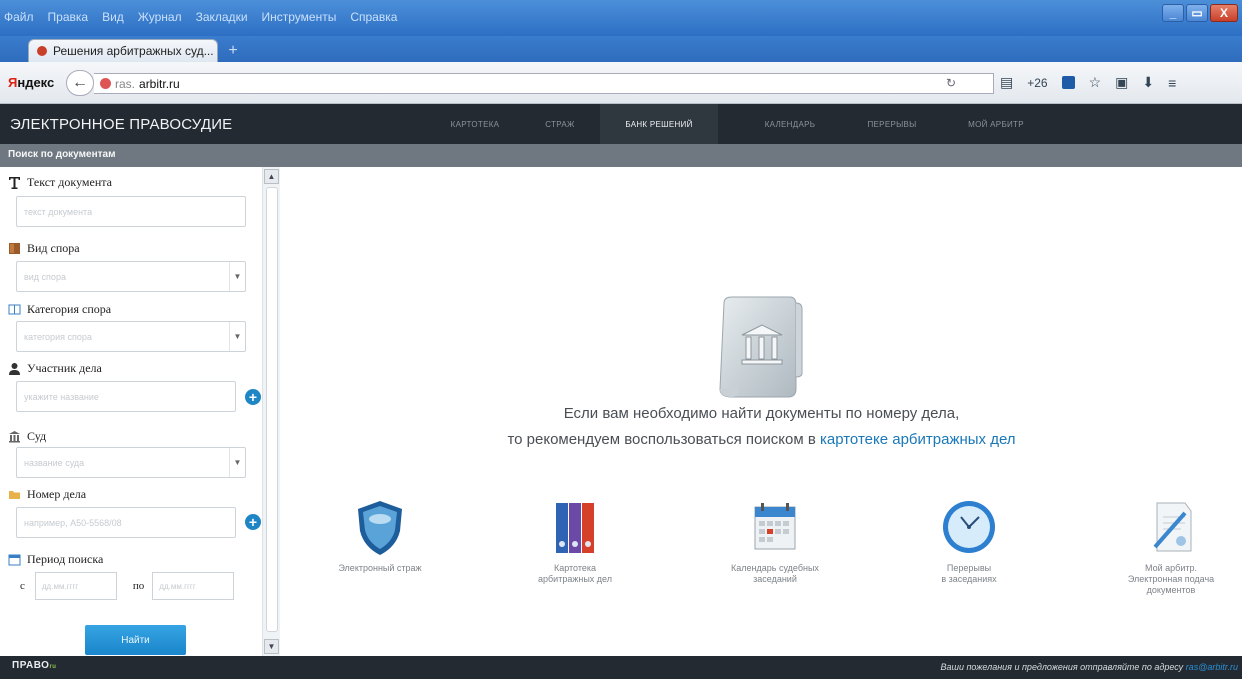  Describe the element at coordinates (159, 83) in the screenshot. I see `url-domain: arbitr.ru` at that location.